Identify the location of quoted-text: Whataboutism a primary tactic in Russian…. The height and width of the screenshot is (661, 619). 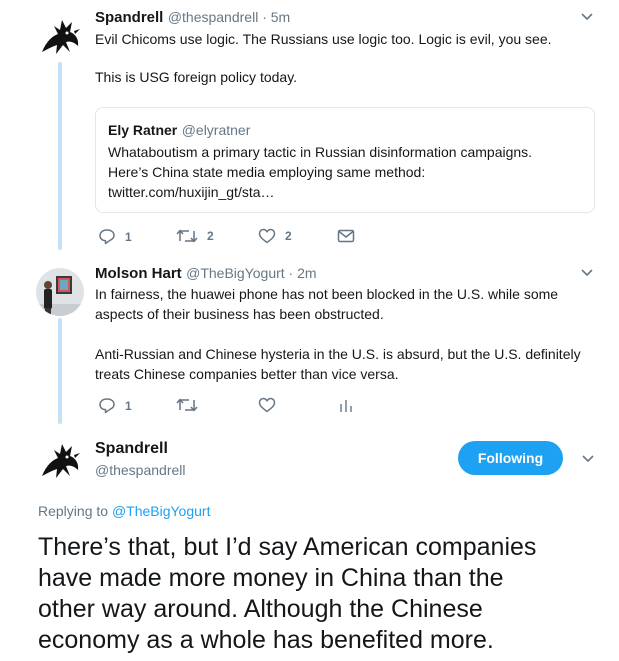
(320, 152).